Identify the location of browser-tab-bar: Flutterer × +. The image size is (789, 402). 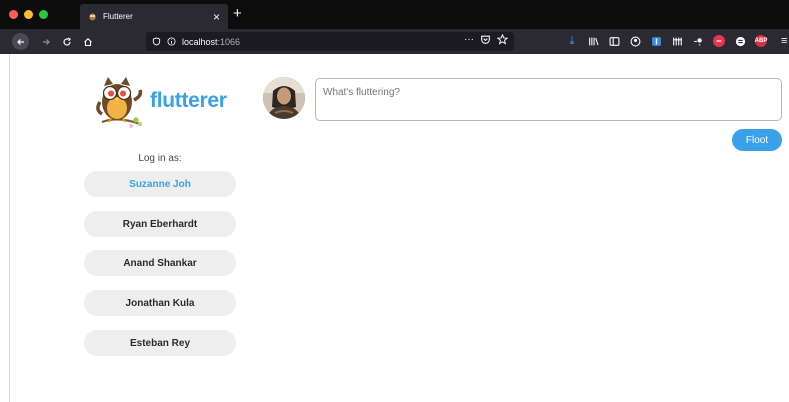
(394, 14).